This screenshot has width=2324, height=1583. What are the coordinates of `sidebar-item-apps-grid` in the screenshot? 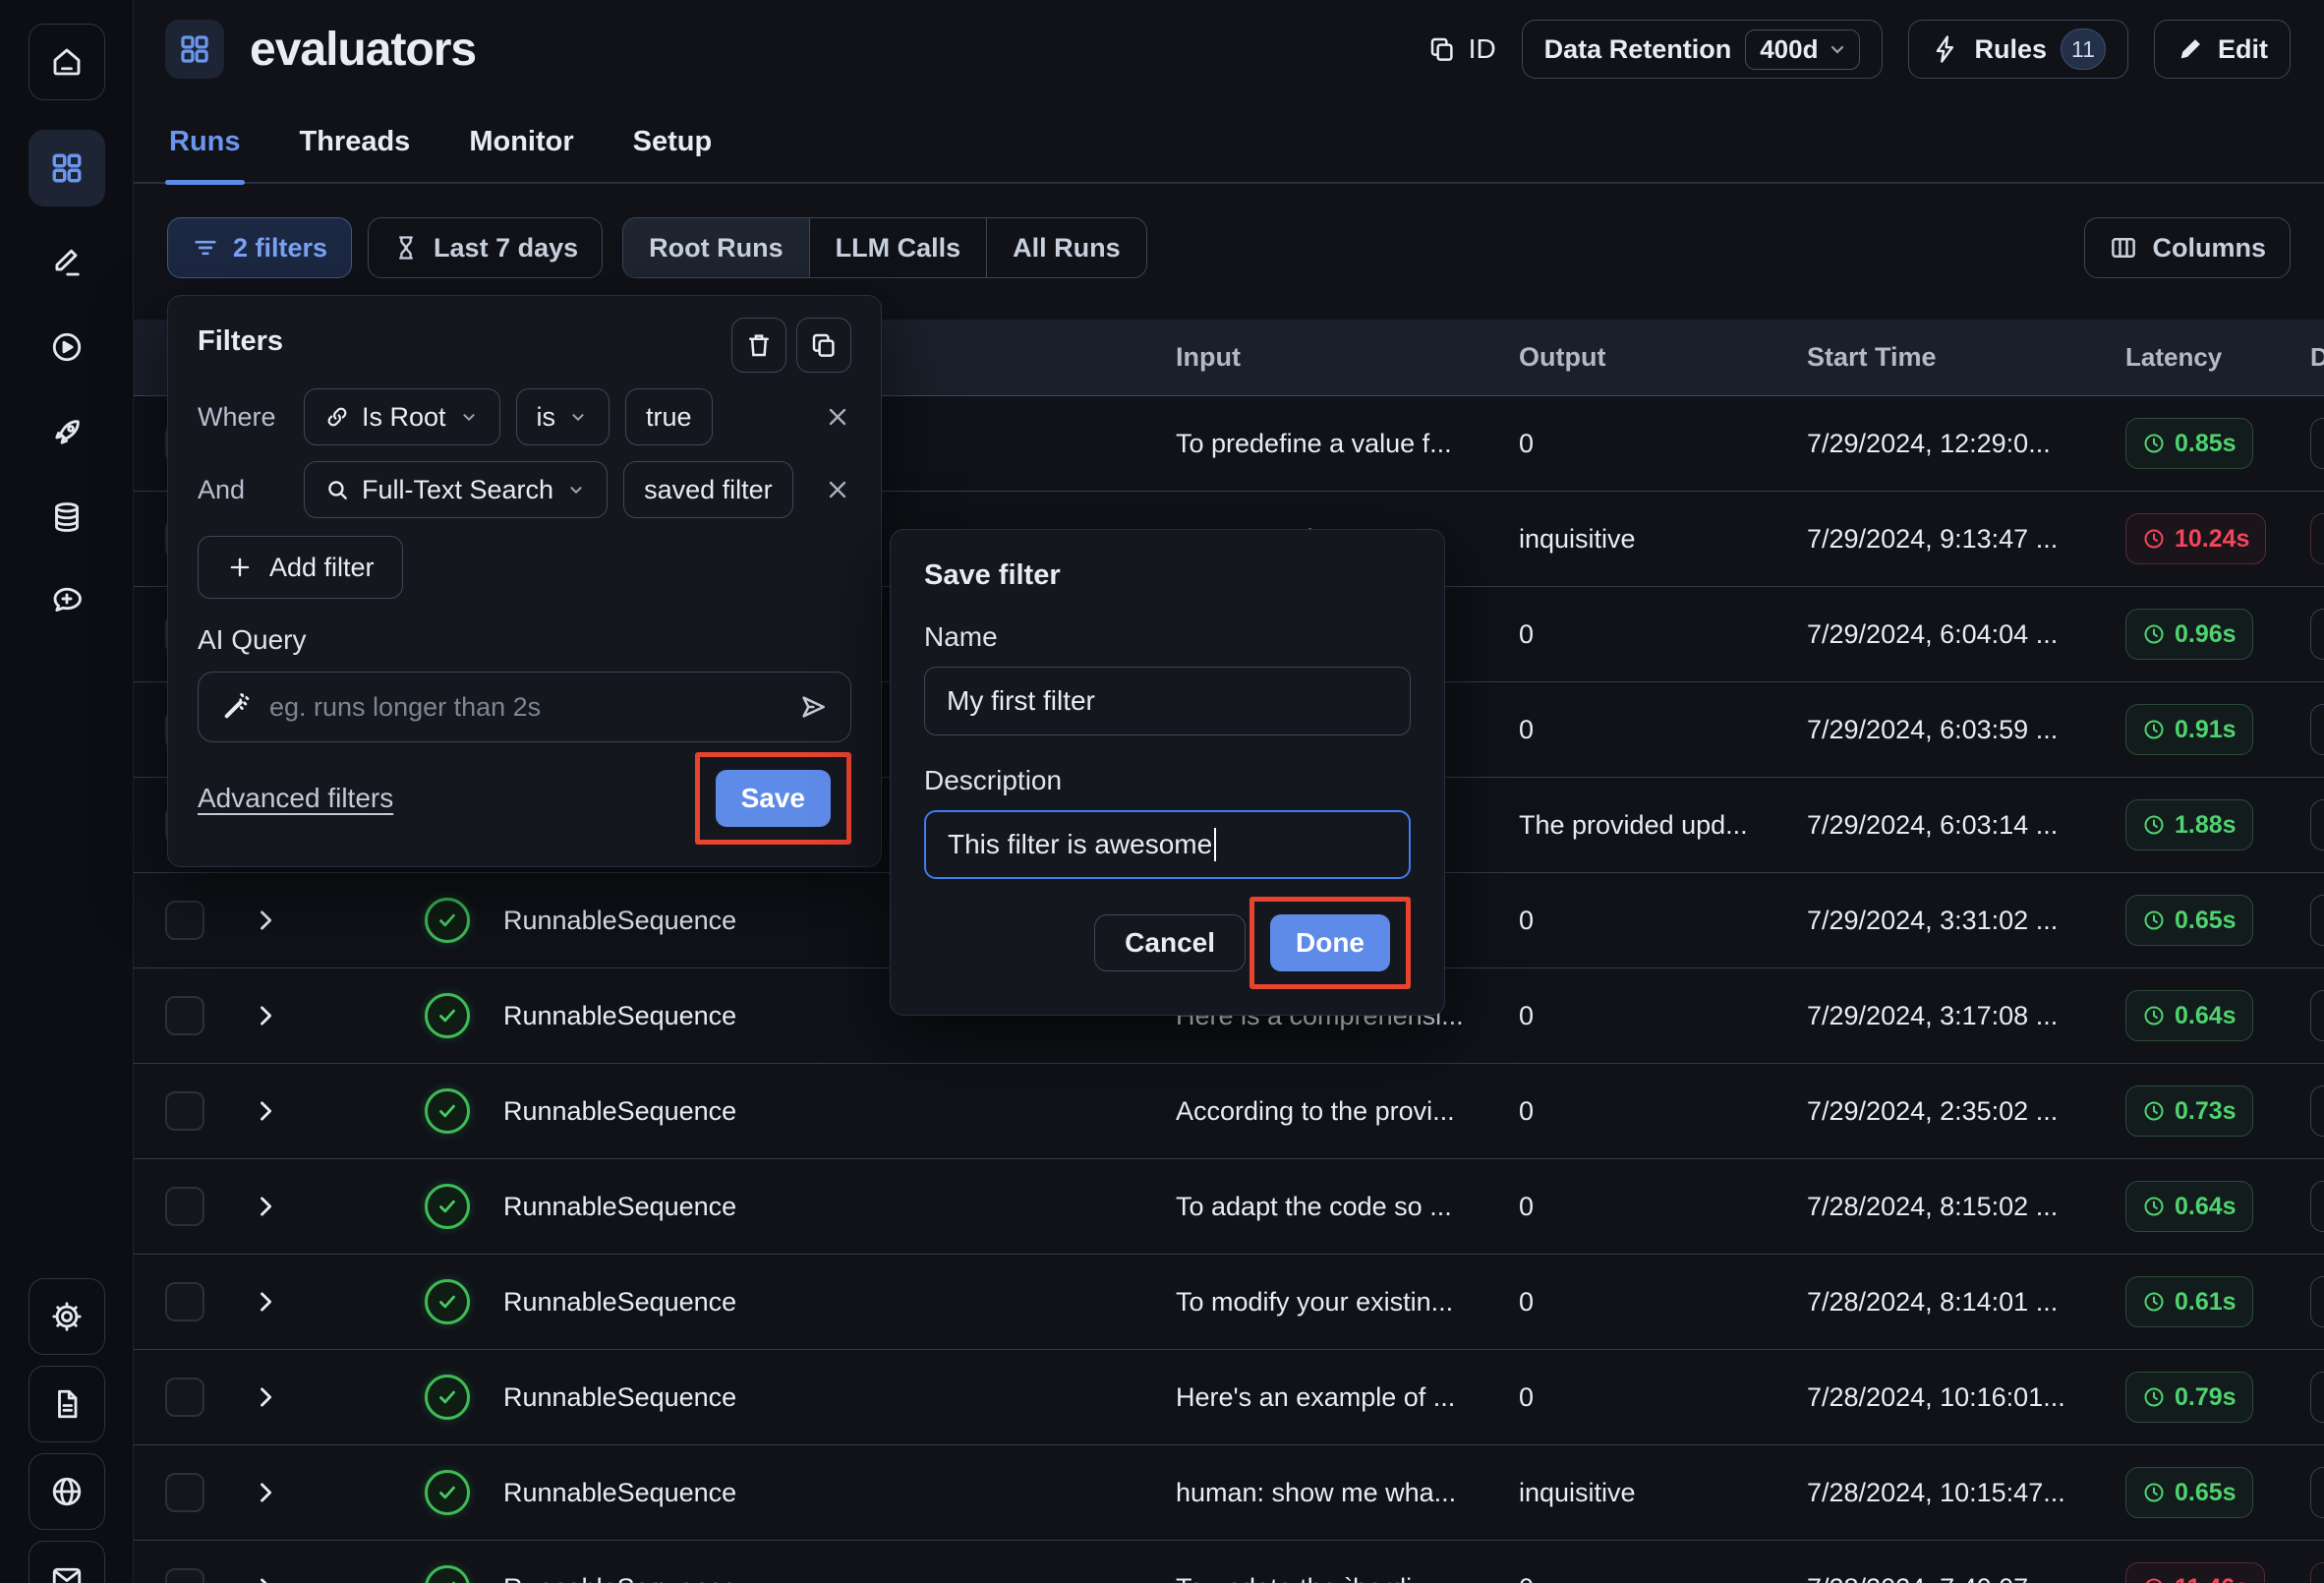 It's located at (67, 168).